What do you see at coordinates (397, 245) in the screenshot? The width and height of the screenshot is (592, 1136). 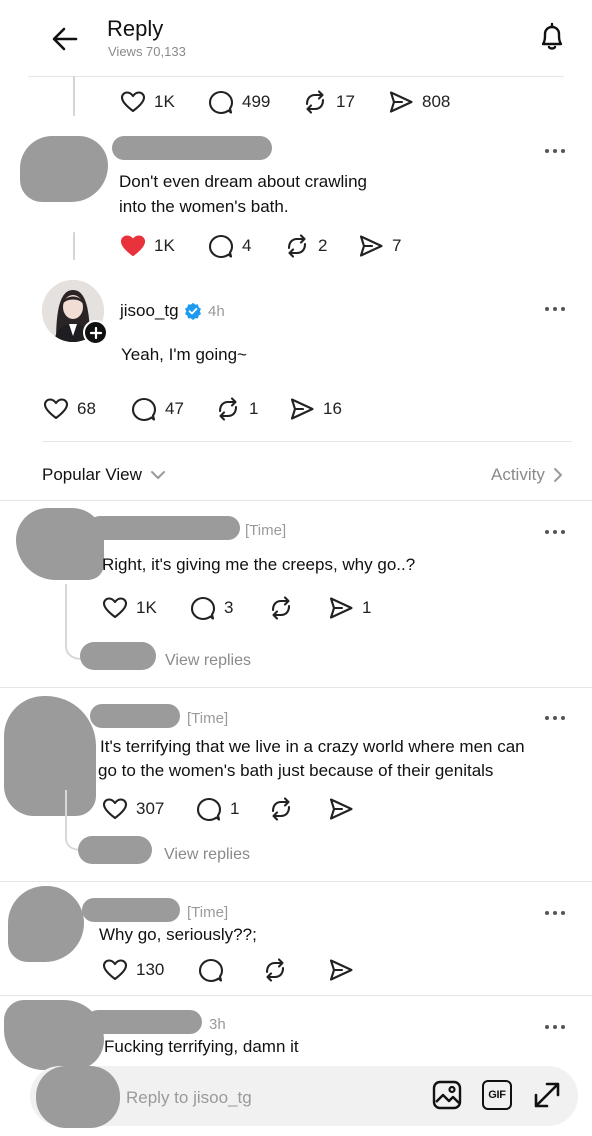 I see `share-count: 7` at bounding box center [397, 245].